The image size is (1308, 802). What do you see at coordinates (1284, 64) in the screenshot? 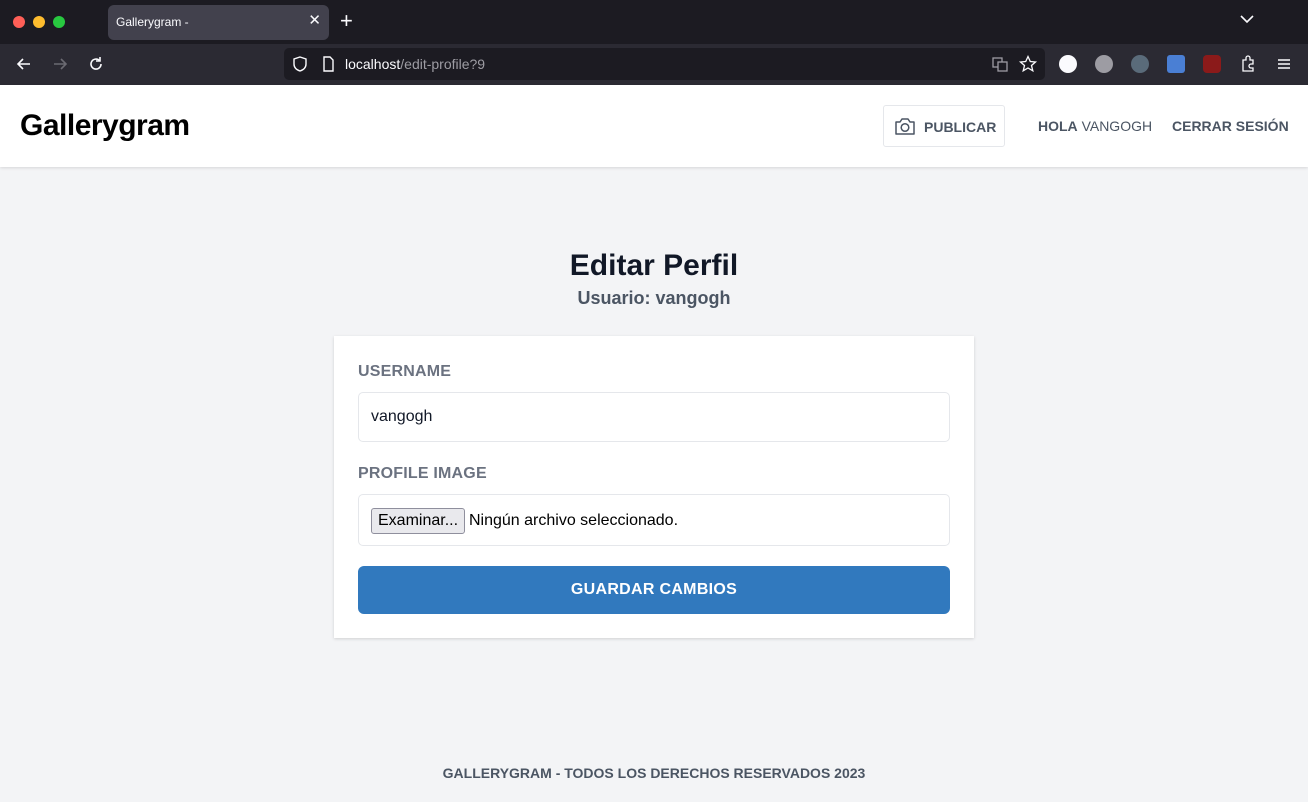
I see `menu-hamburger-icon` at bounding box center [1284, 64].